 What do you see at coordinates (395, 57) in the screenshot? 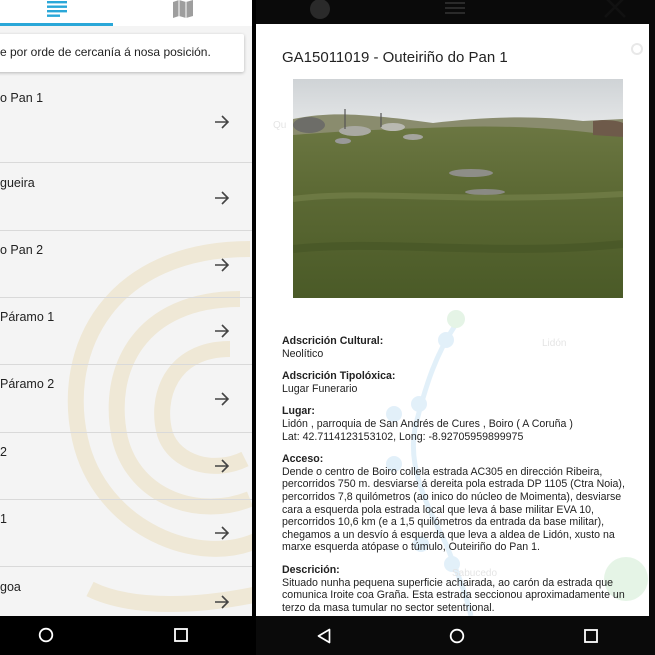
I see `poi-title: GA15011019 - Outeiriño do Pan 1` at bounding box center [395, 57].